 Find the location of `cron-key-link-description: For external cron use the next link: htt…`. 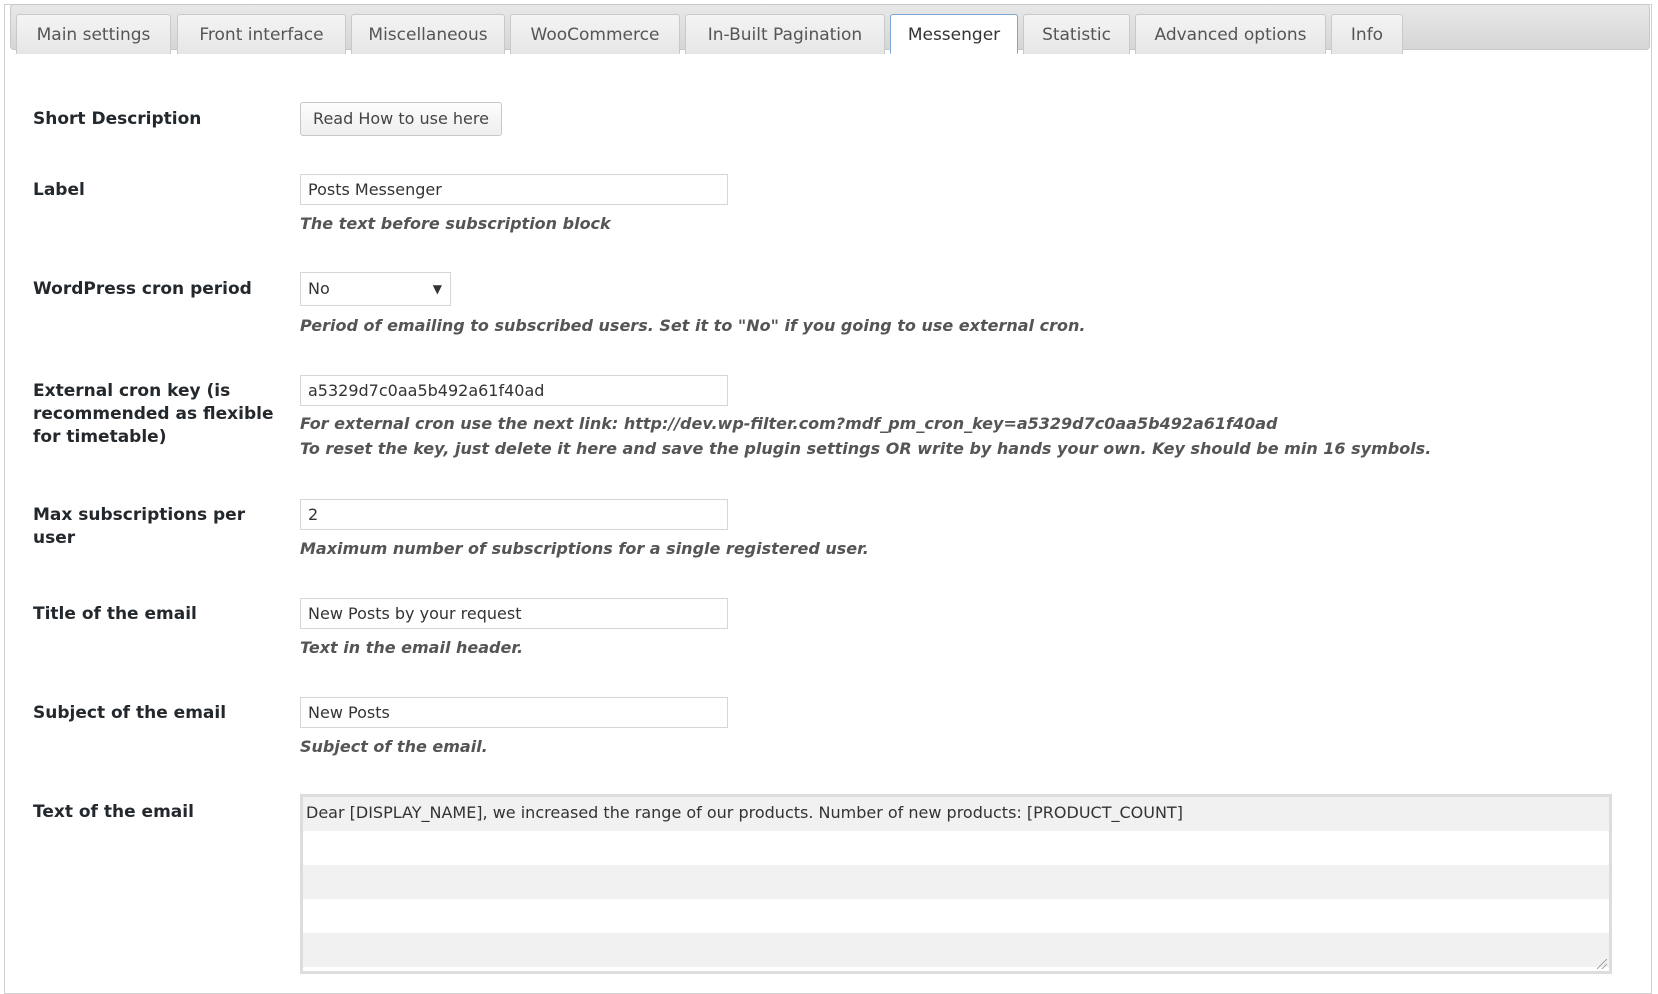

cron-key-link-description: For external cron use the next link: htt… is located at coordinates (789, 423).